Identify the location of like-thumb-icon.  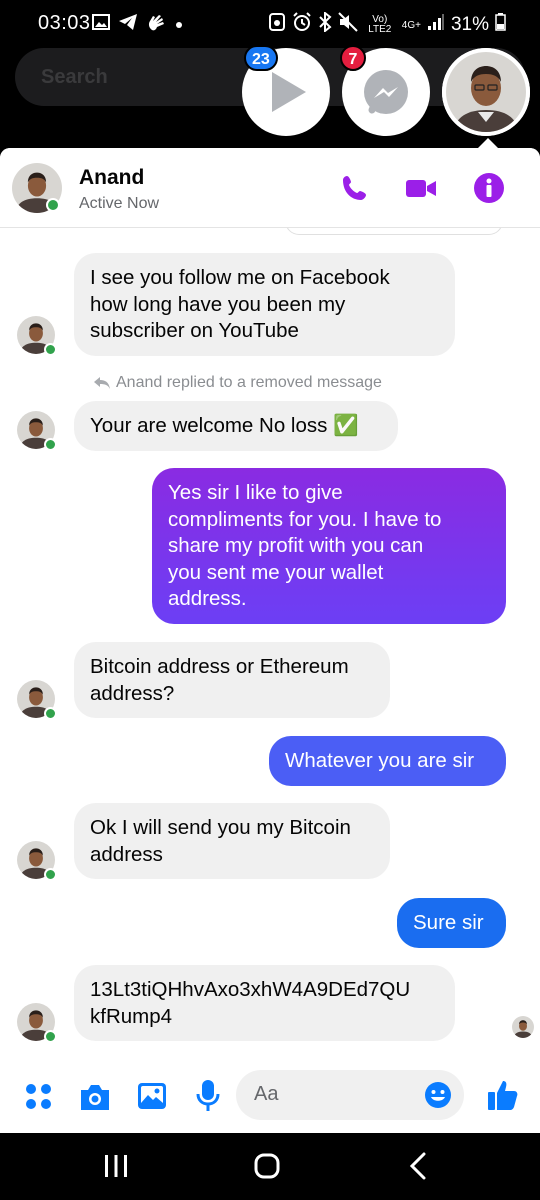
(503, 1095).